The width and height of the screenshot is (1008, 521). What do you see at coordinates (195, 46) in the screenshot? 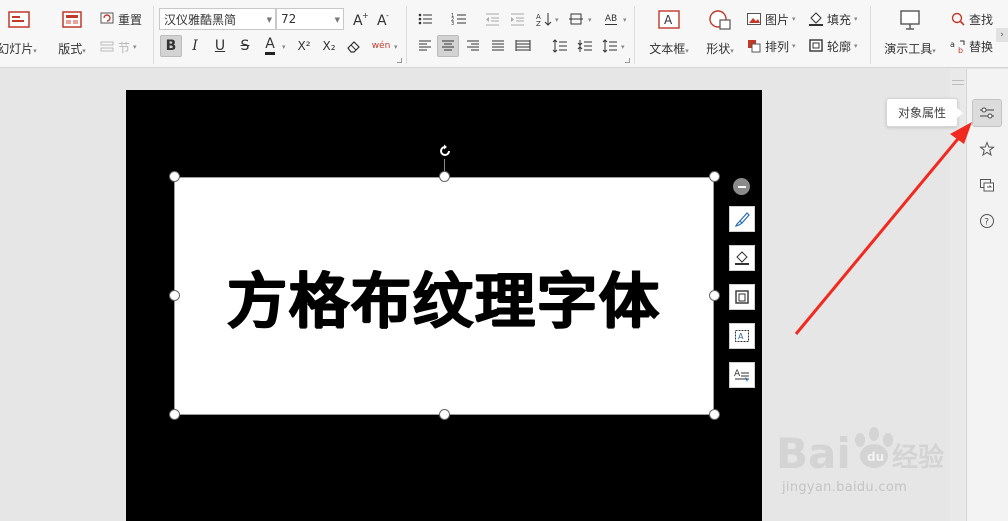
I see `italic-button: I` at bounding box center [195, 46].